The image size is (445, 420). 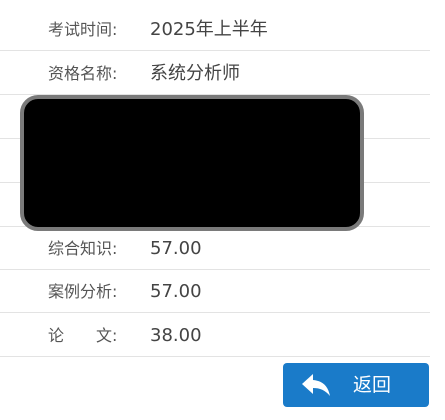 I want to click on essay-score: 38.00, so click(x=176, y=335).